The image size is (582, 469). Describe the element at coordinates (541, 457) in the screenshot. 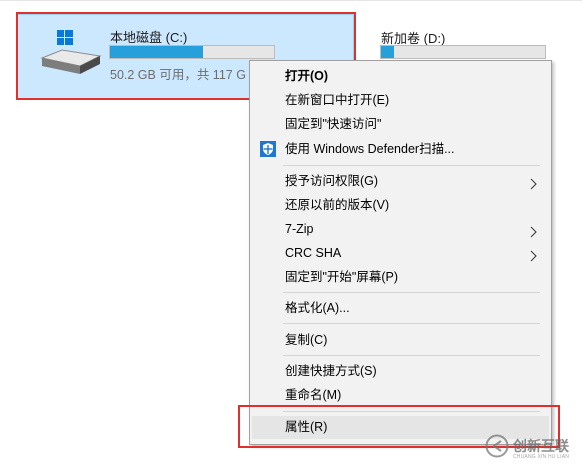

I see `watermark-subtext: CHUANG XIN HU LIAN` at that location.